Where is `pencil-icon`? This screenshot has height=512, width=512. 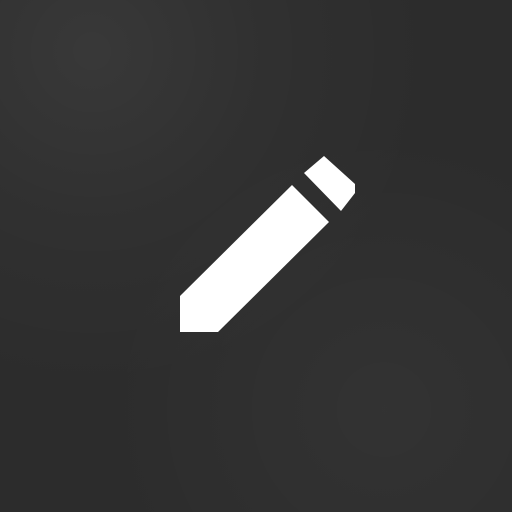 pencil-icon is located at coordinates (267, 244).